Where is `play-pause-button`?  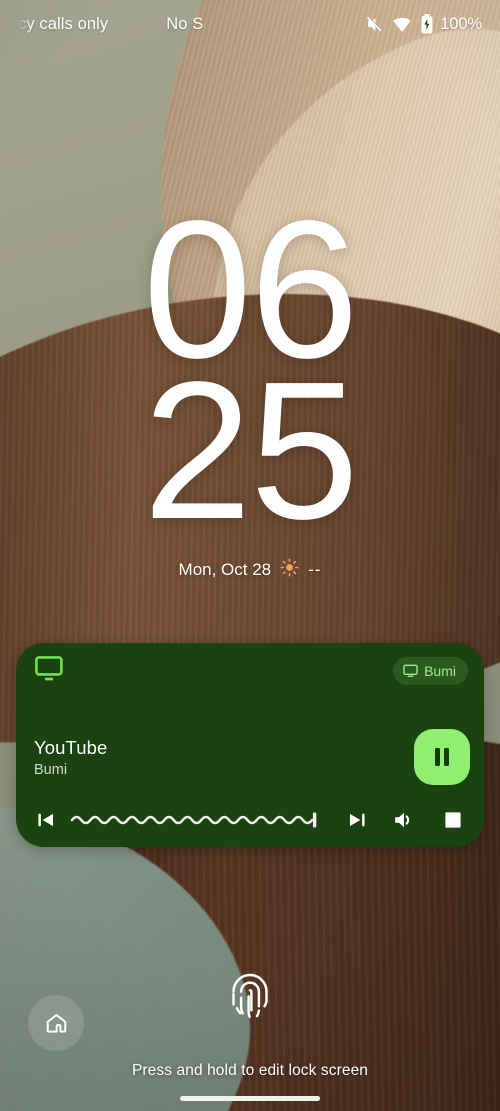
play-pause-button is located at coordinates (442, 757).